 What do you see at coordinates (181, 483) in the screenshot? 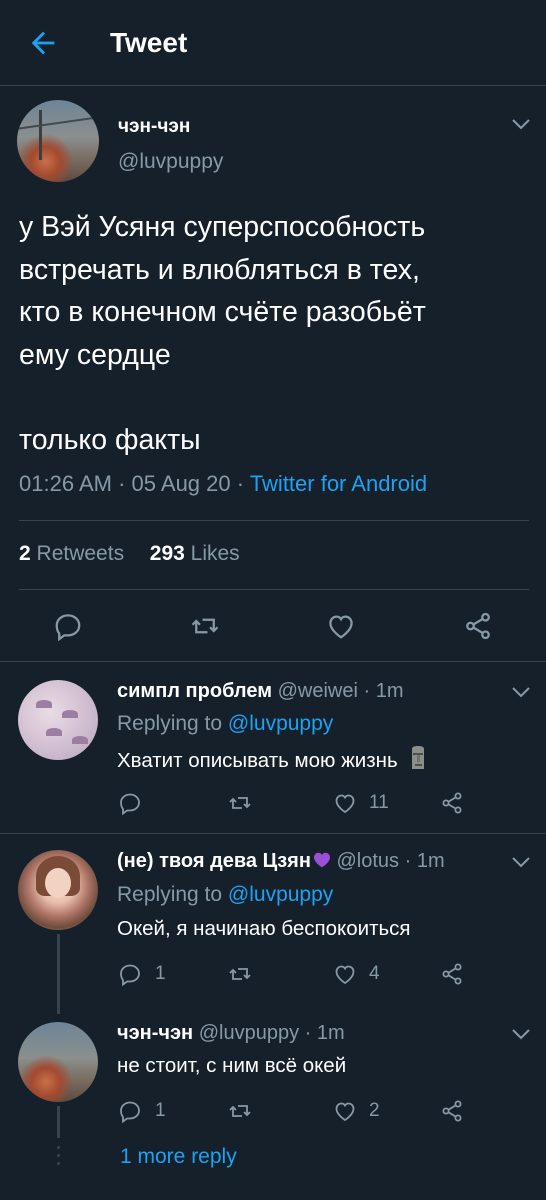
I see `tweet-date: 05 Aug 20` at bounding box center [181, 483].